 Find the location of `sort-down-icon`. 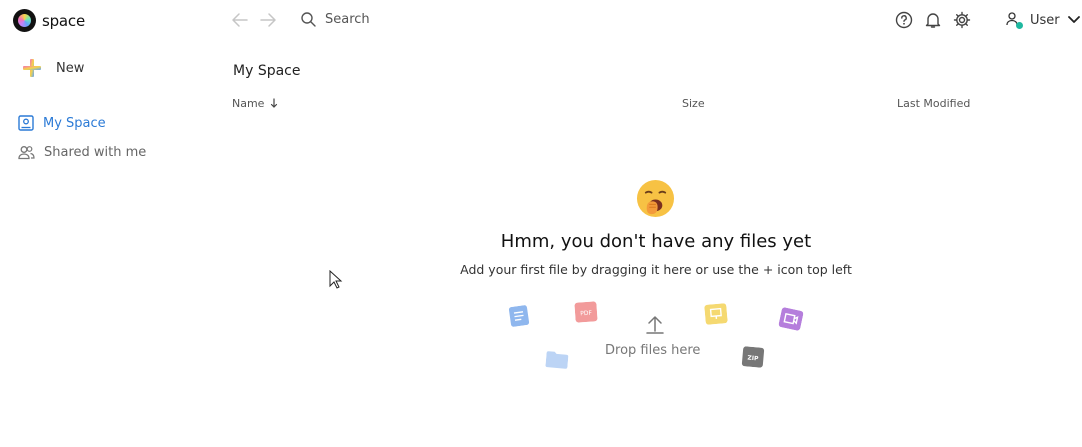

sort-down-icon is located at coordinates (274, 103).